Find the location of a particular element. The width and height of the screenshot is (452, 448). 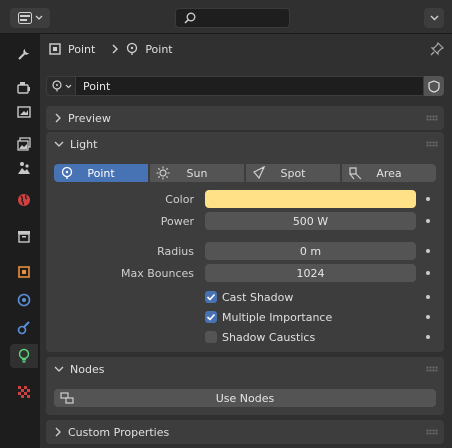

pin-button is located at coordinates (437, 50).